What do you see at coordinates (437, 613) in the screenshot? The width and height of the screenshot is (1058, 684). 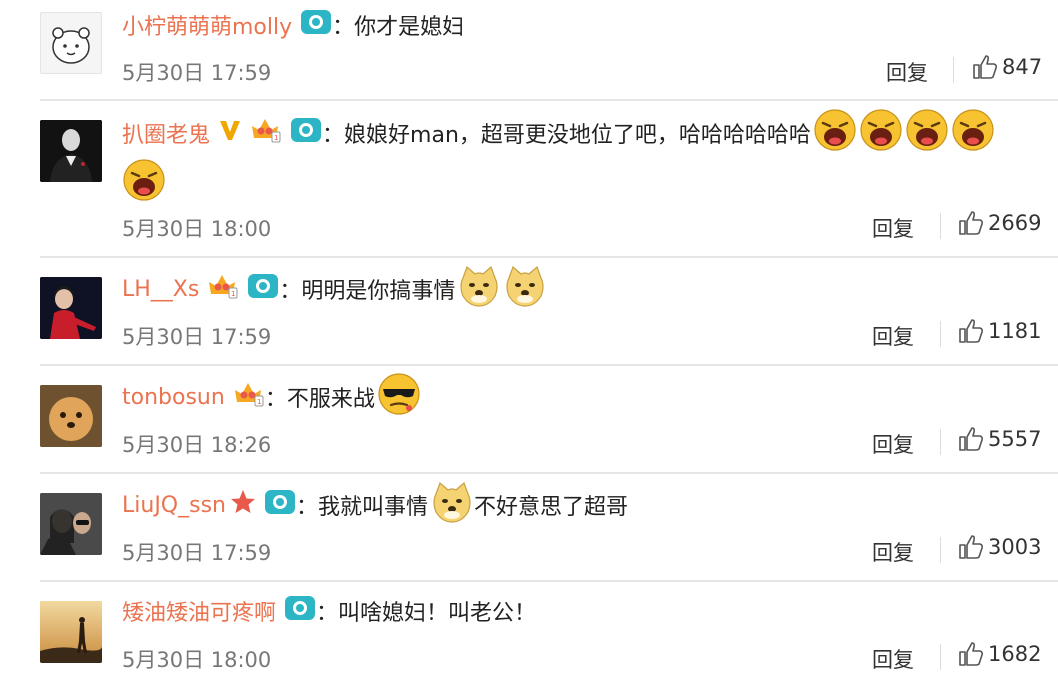 I see `comment-text: 叫啥媳妇！叫老公！` at bounding box center [437, 613].